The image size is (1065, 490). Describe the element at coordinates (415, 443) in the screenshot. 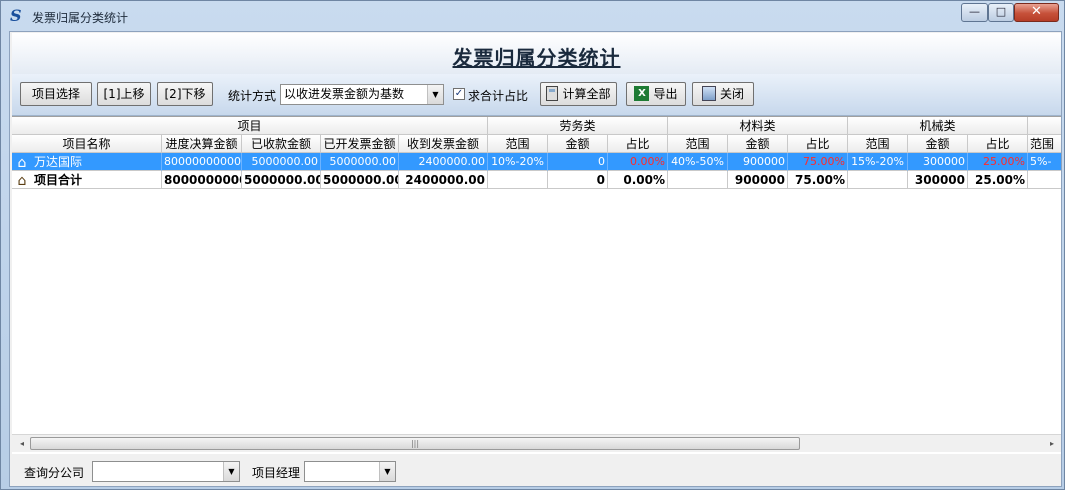

I see `scroll-thumb: |||` at that location.